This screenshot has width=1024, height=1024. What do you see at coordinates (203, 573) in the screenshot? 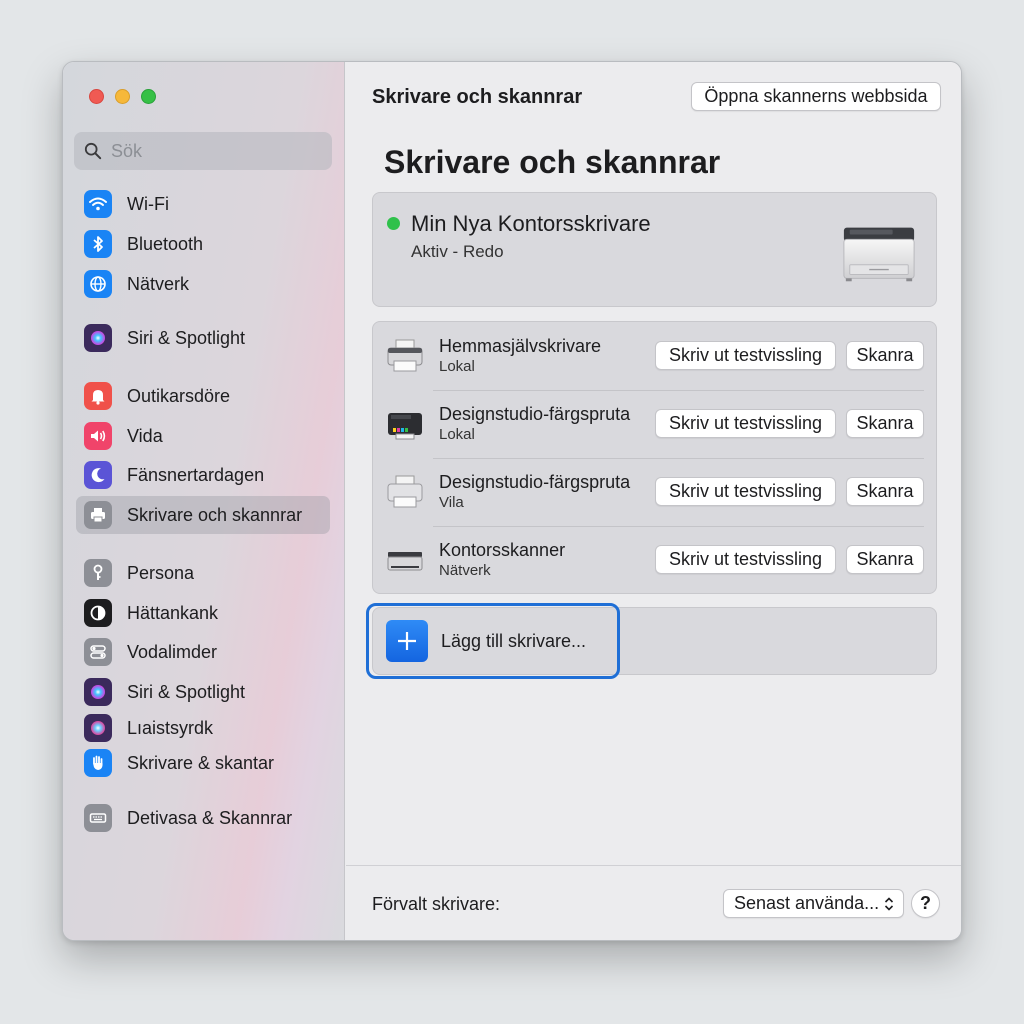
I see `sidebar-item-persona: Persona` at bounding box center [203, 573].